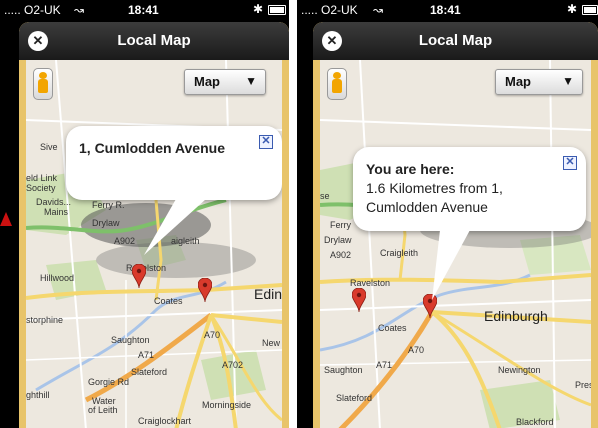 This screenshot has height=428, width=598. I want to click on map-label: Sive, so click(49, 147).